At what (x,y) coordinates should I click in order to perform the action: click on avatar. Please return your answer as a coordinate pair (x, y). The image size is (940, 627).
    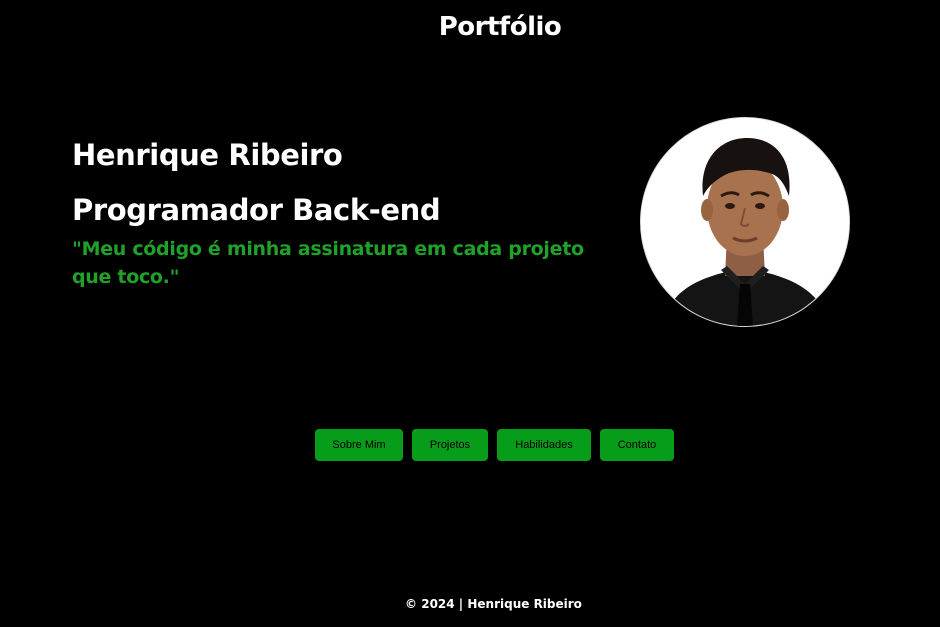
    Looking at the image, I should click on (745, 222).